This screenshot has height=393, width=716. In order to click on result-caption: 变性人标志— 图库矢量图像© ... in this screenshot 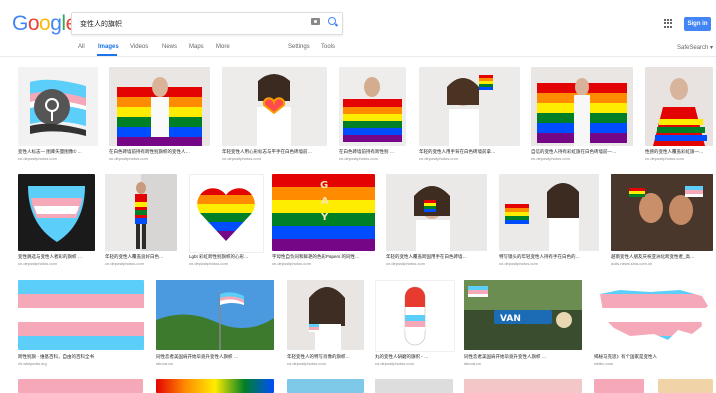, I will do `click(61, 152)`.